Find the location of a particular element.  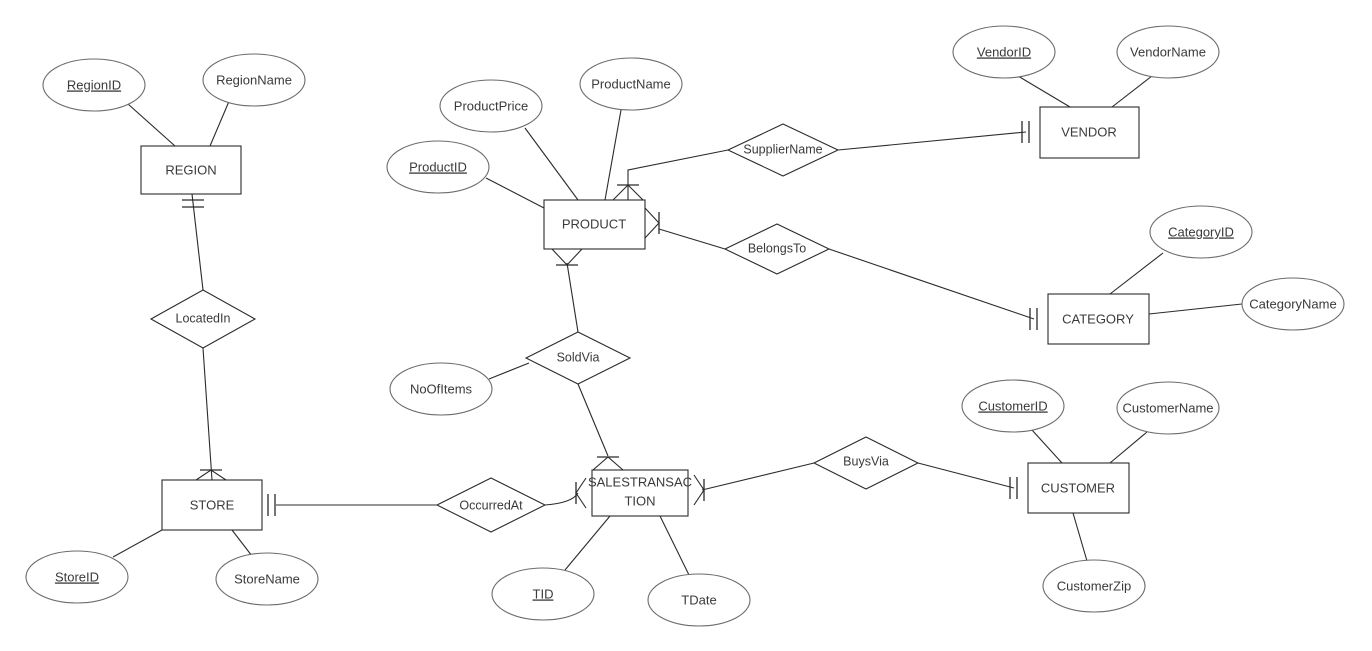

attribute-regionid: RegionID is located at coordinates (94, 85).